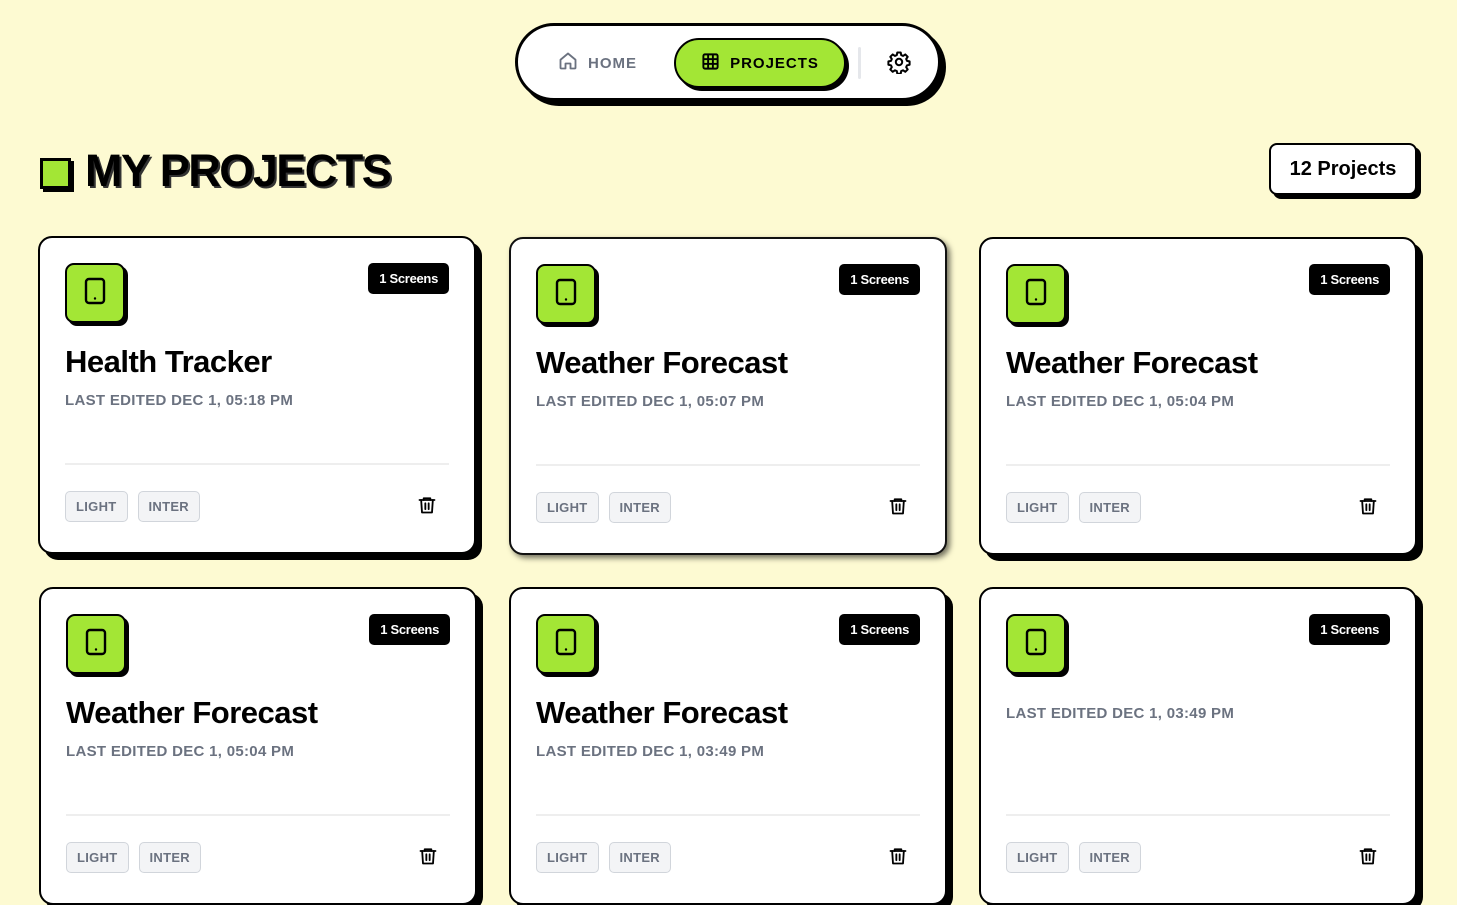 This screenshot has height=905, width=1457. I want to click on nav-home-button: HOME, so click(597, 63).